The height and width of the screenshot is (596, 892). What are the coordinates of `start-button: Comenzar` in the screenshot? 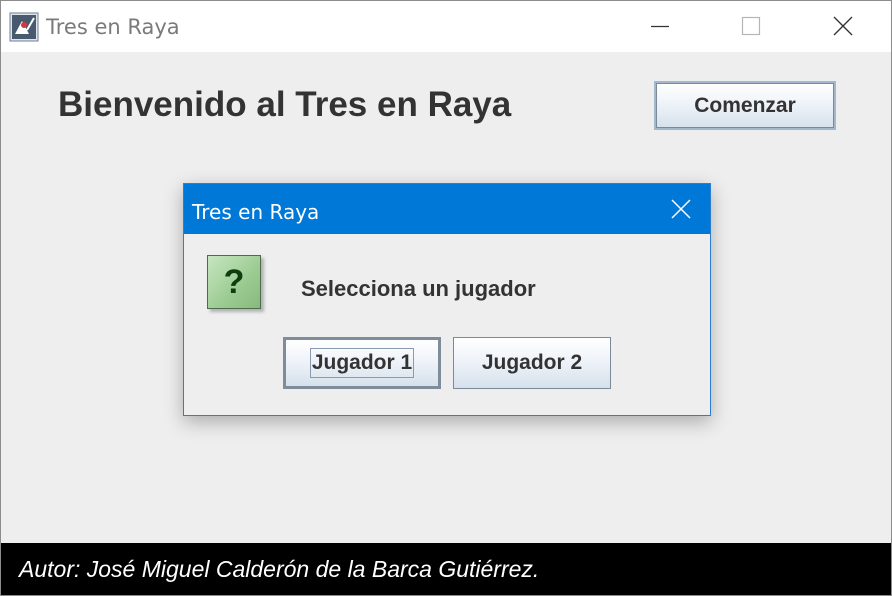 It's located at (745, 105).